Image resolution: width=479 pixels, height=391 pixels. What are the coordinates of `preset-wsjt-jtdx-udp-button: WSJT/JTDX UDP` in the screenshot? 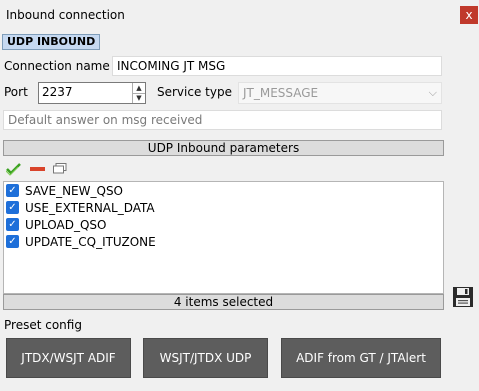 It's located at (205, 358).